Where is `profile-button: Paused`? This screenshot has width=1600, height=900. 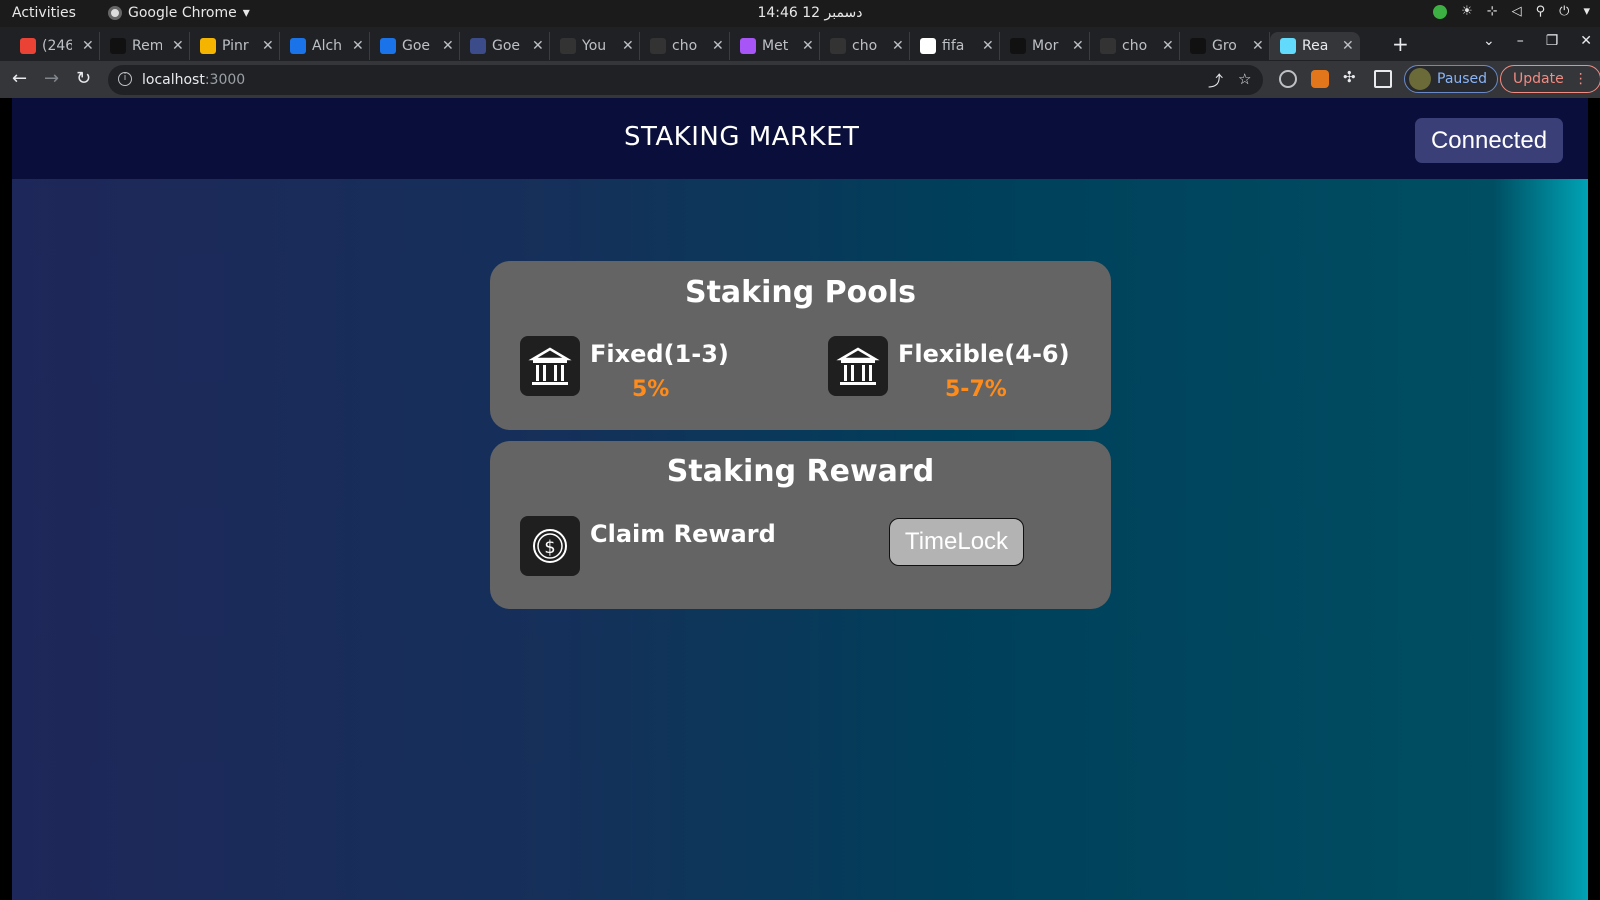
profile-button: Paused is located at coordinates (1451, 79).